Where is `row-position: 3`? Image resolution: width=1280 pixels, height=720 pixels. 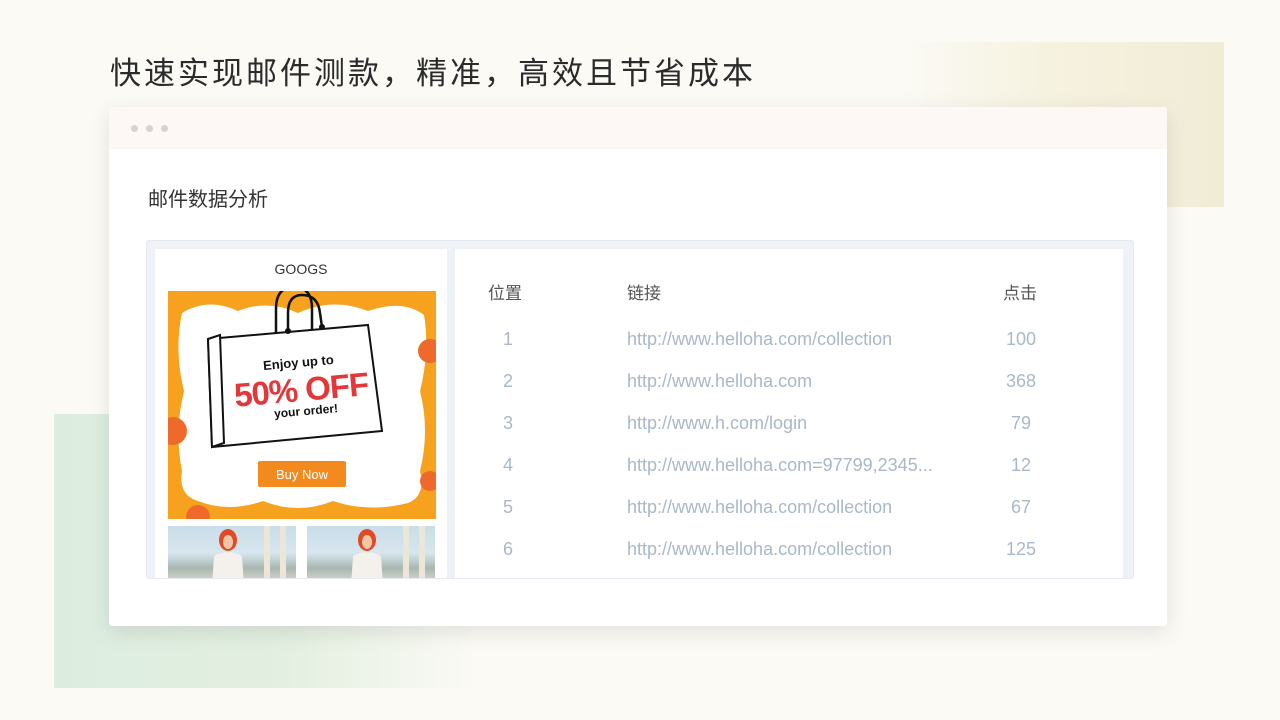 row-position: 3 is located at coordinates (508, 423).